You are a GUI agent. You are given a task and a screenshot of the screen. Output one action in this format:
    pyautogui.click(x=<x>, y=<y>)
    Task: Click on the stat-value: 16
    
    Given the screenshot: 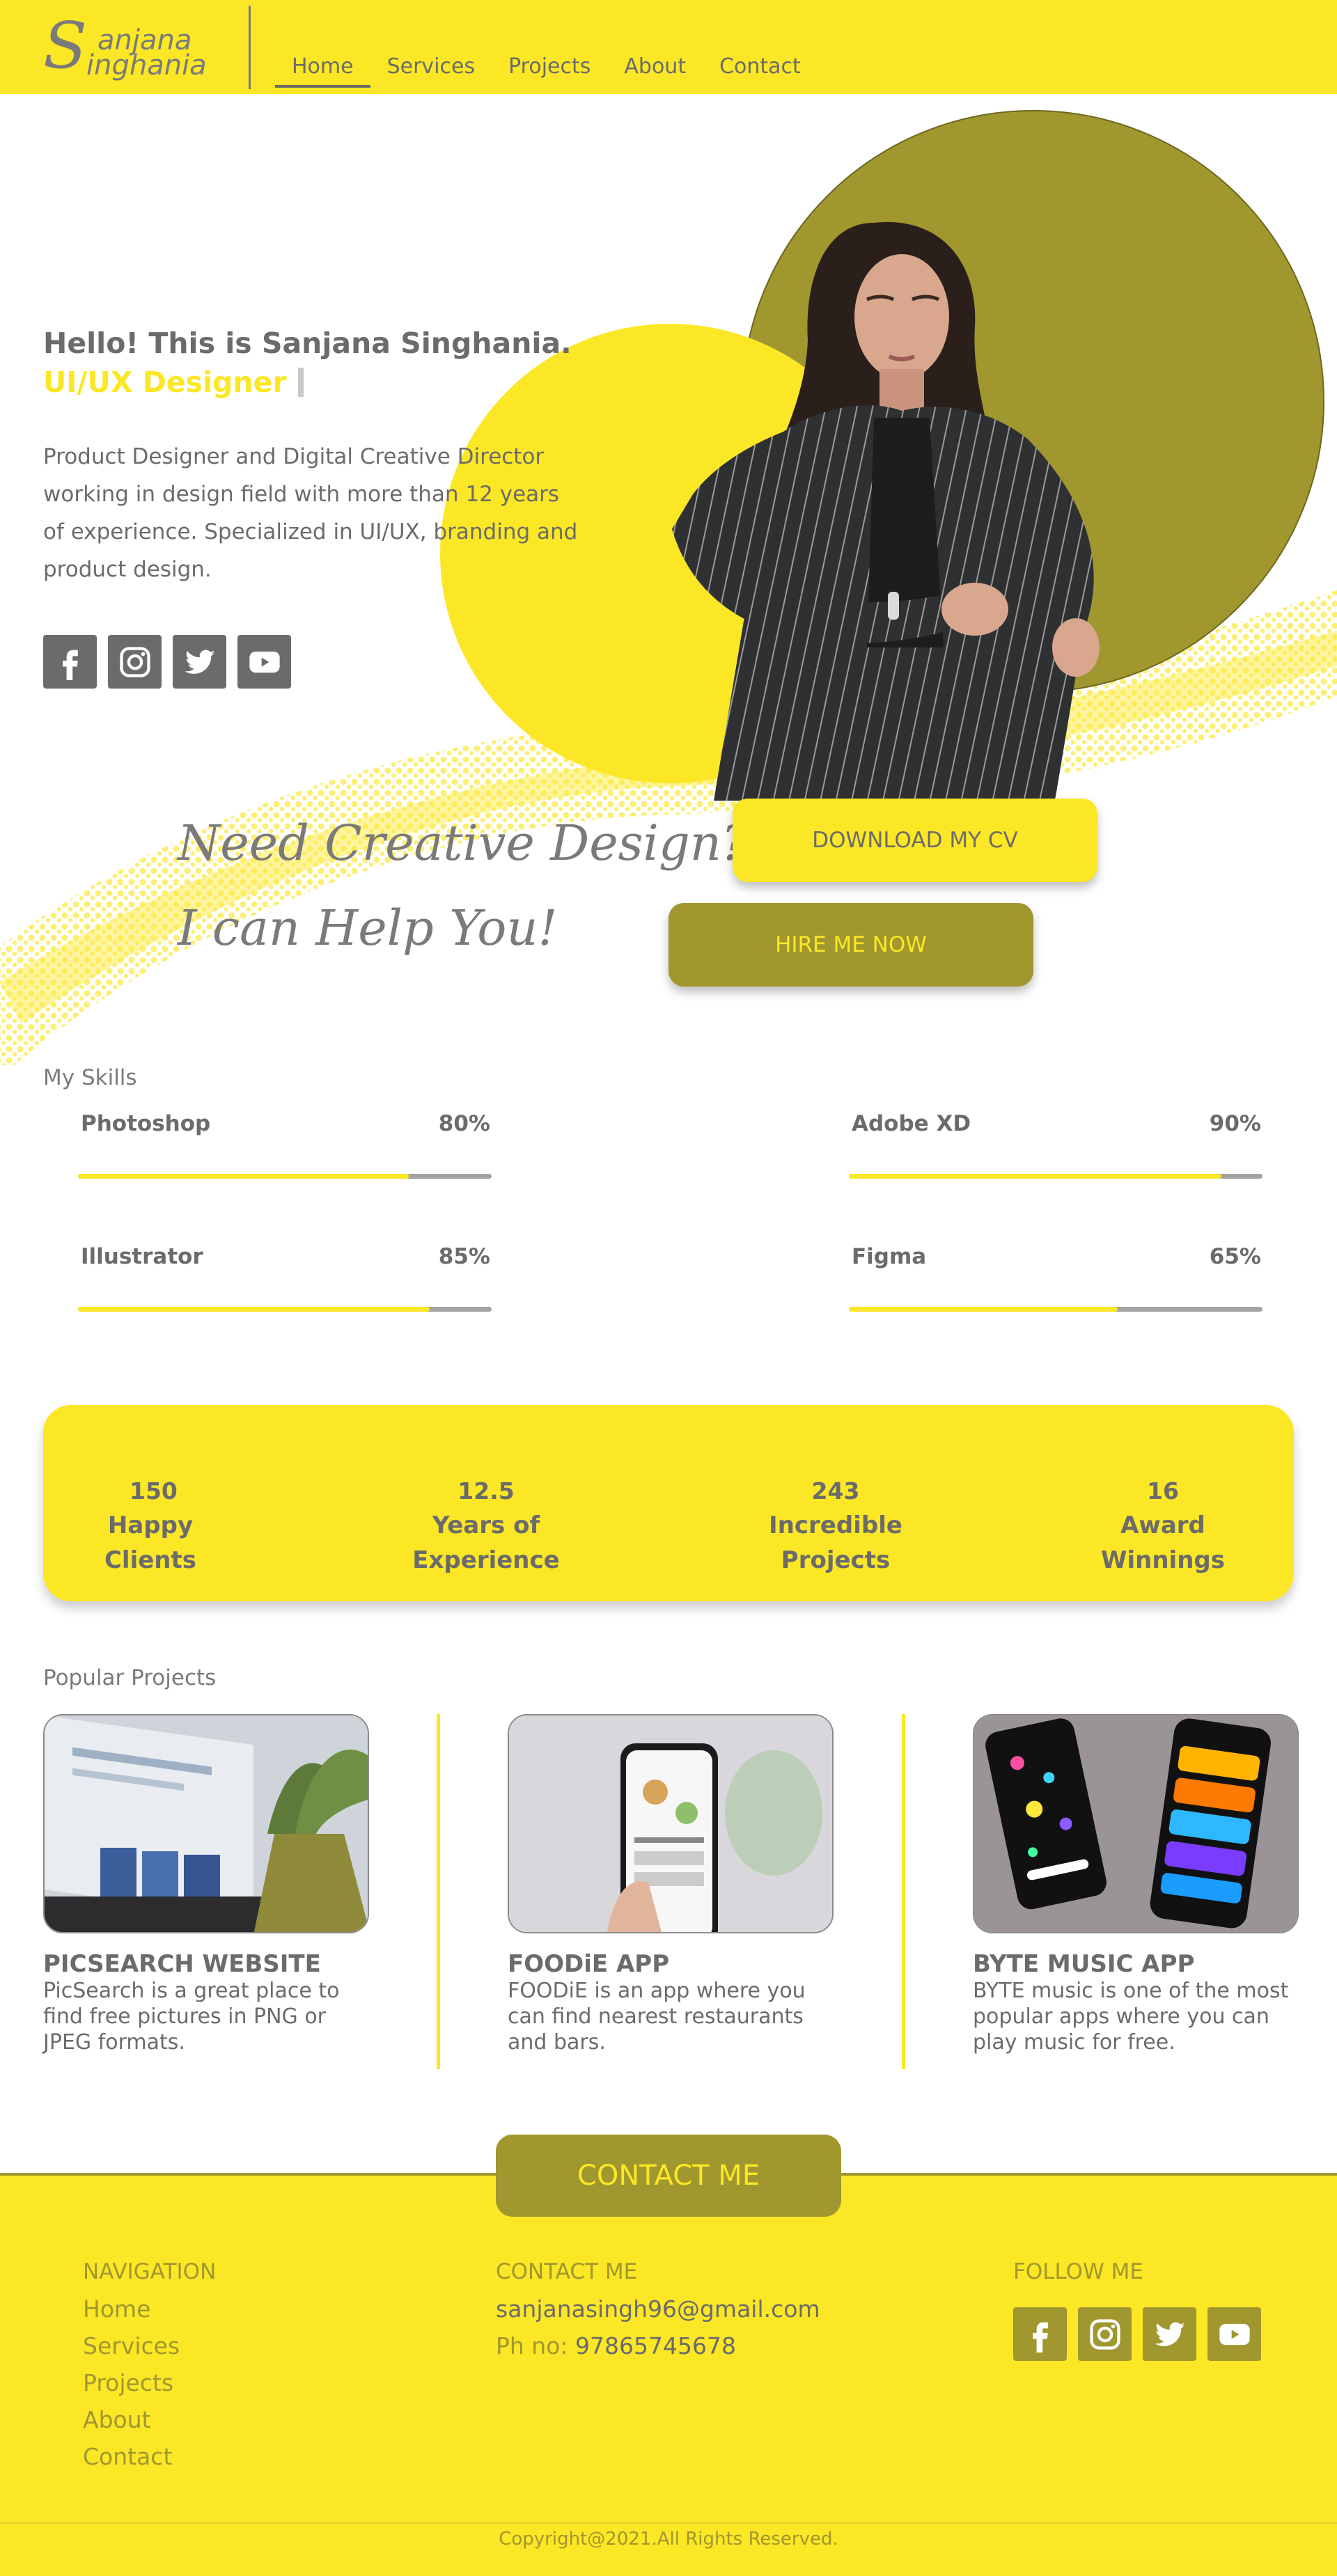 What is the action you would take?
    pyautogui.click(x=1163, y=1491)
    